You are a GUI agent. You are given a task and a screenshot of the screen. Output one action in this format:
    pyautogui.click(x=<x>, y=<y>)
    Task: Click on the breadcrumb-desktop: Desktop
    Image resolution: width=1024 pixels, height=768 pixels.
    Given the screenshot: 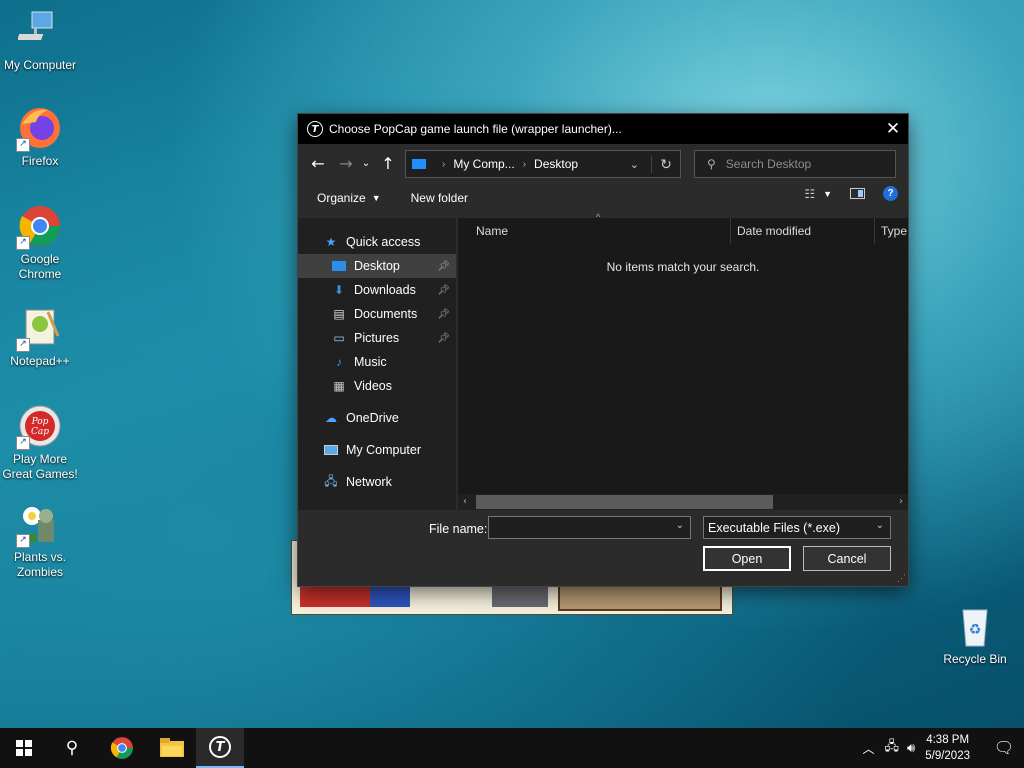 What is the action you would take?
    pyautogui.click(x=556, y=164)
    